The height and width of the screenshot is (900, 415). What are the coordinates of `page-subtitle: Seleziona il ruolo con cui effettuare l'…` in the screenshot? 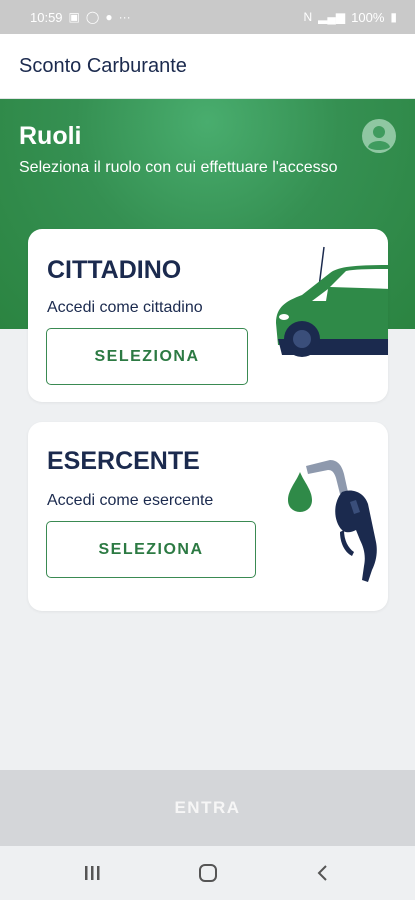 It's located at (178, 167).